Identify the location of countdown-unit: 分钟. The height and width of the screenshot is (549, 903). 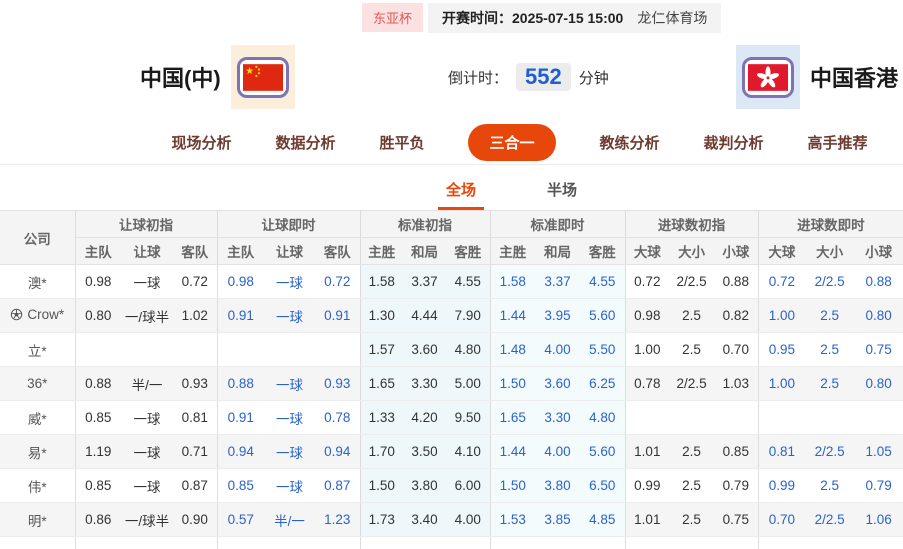
(593, 78).